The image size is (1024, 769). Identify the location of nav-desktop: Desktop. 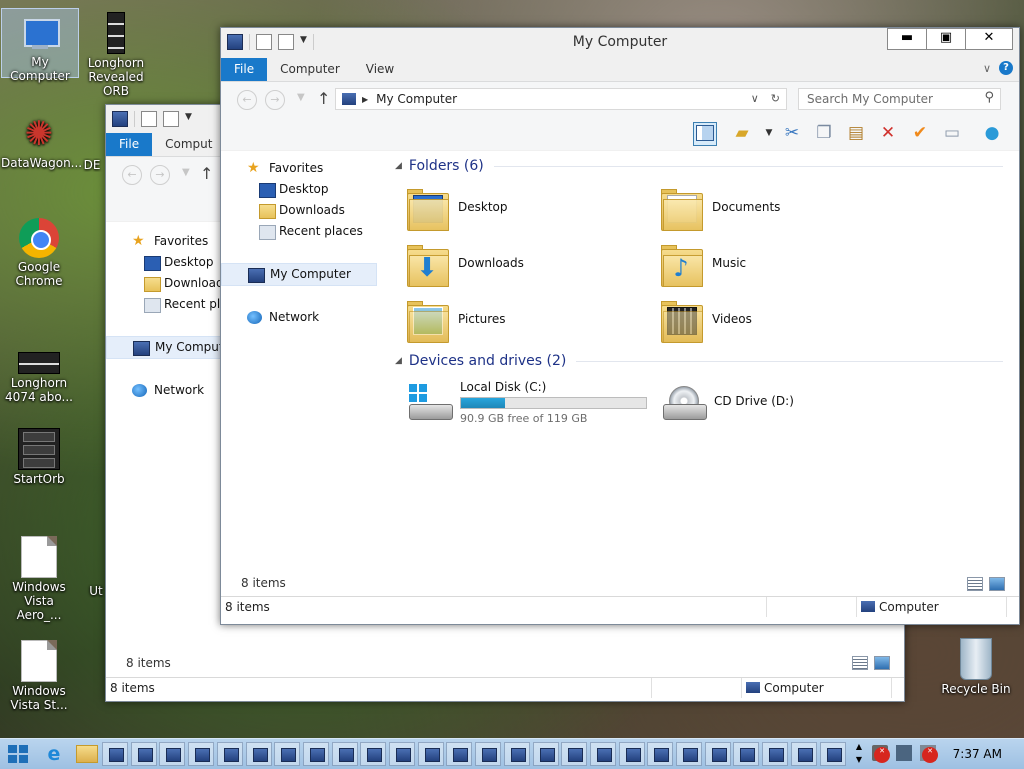
(301, 189).